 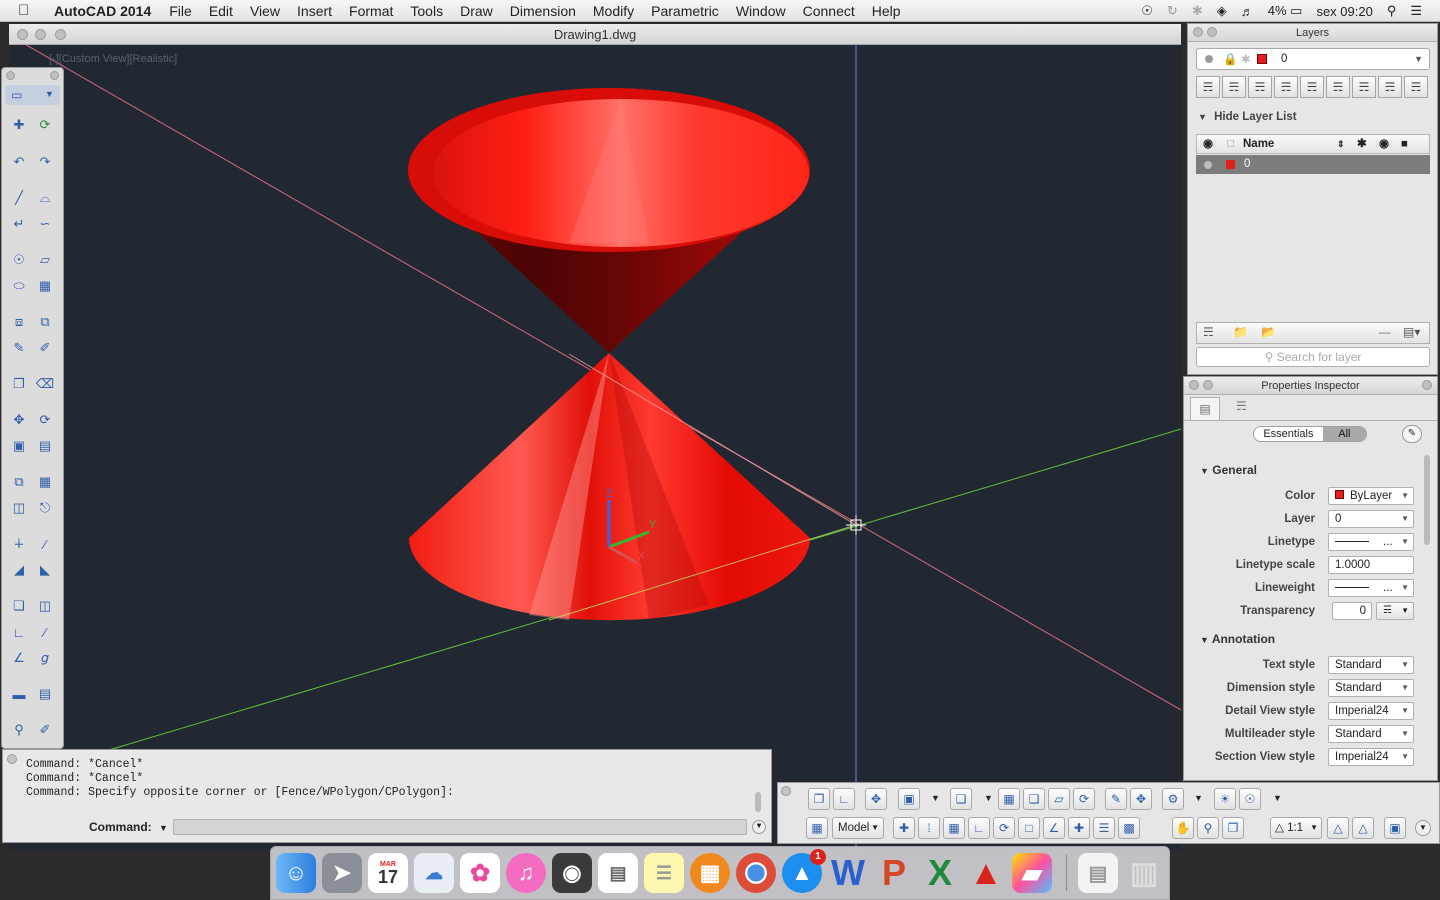 What do you see at coordinates (45, 260) in the screenshot?
I see `rectangle-icon: ▱` at bounding box center [45, 260].